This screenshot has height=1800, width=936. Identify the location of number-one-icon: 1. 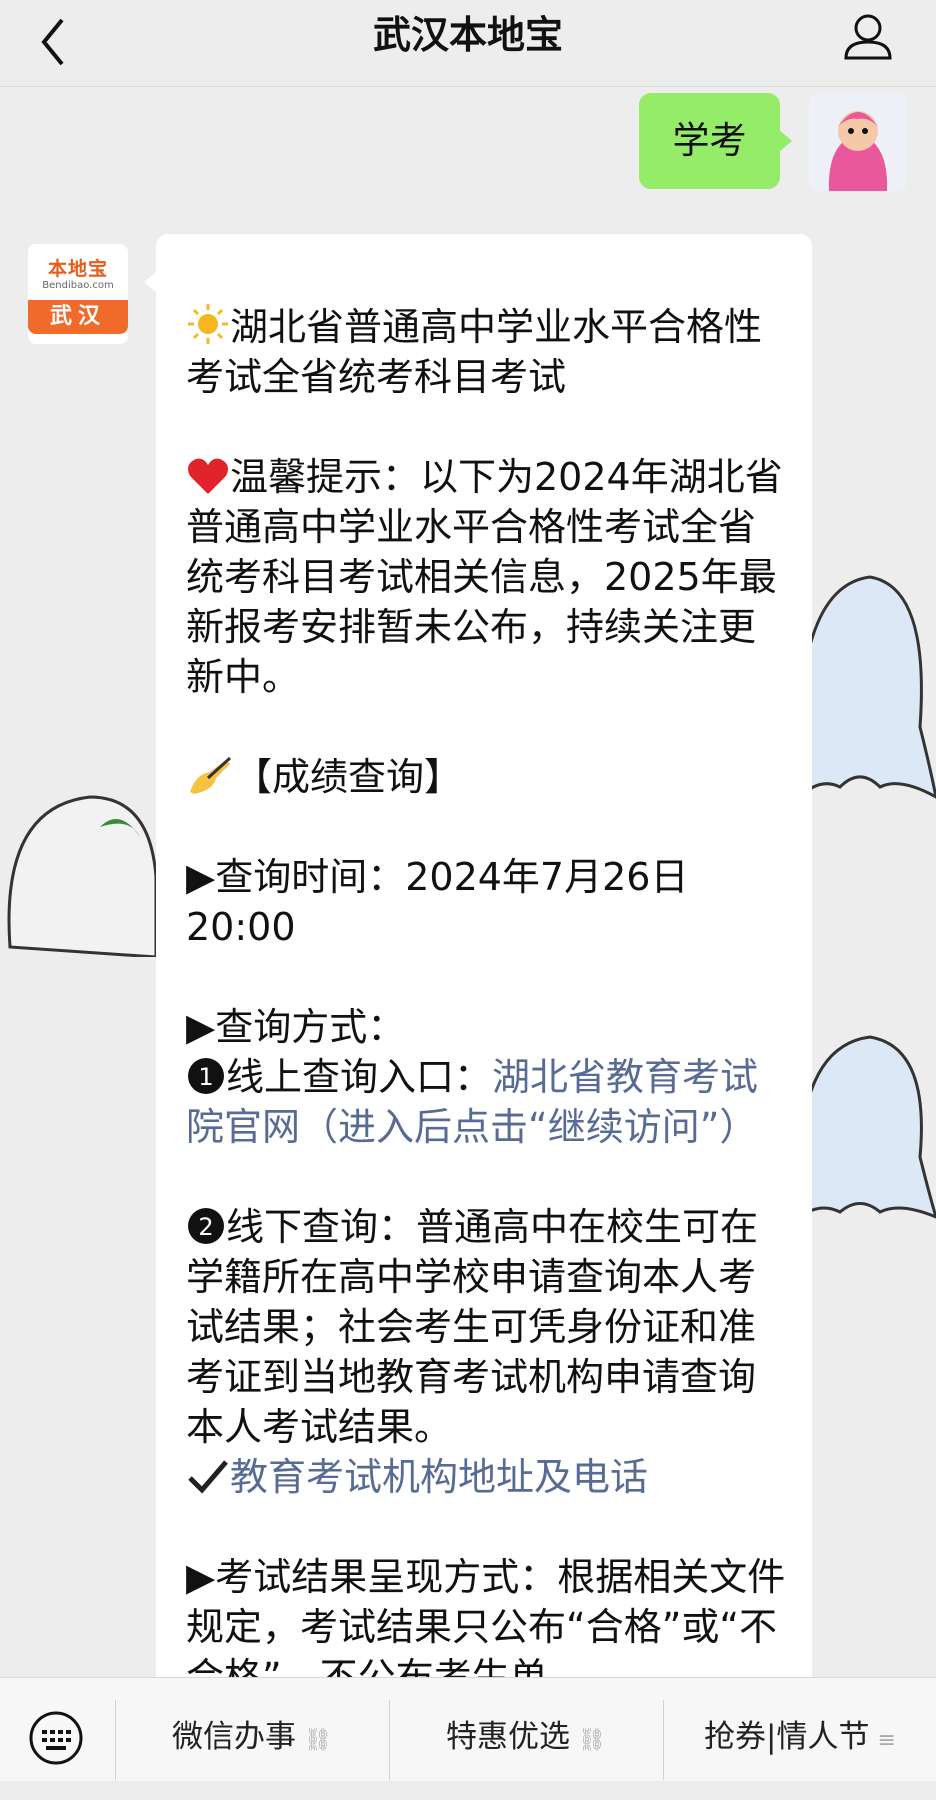
(206, 1076).